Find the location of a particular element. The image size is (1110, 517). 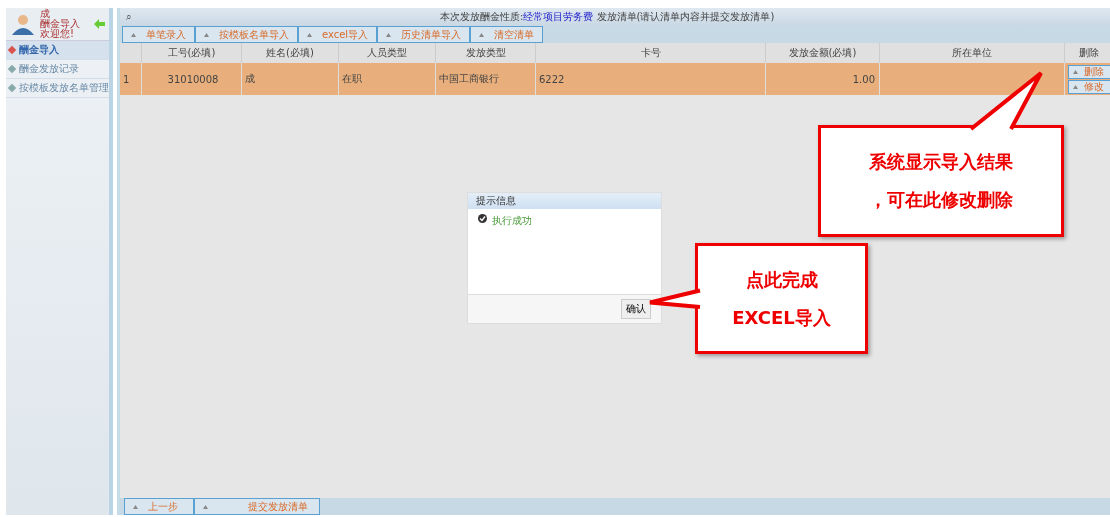

check-icon is located at coordinates (482, 218).